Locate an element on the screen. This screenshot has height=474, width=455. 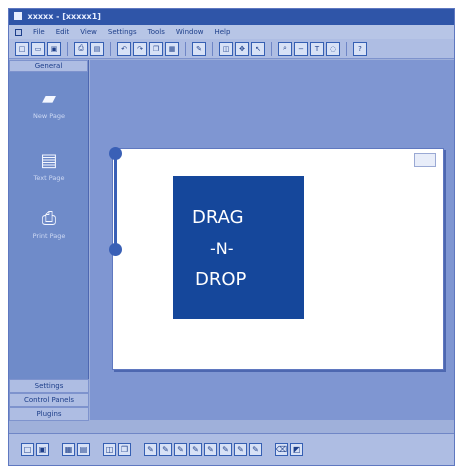
eraser-icon: ⌫ is located at coordinates (281, 449).